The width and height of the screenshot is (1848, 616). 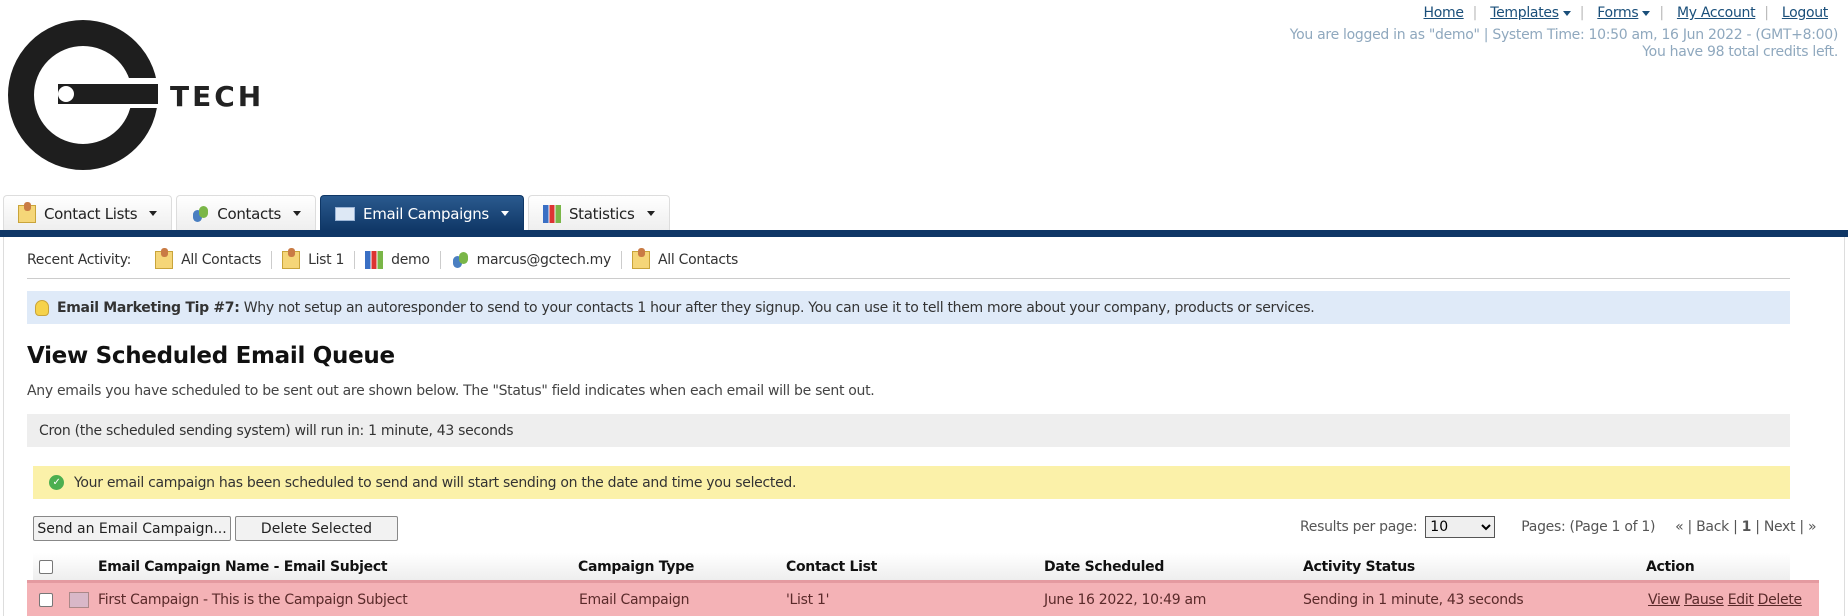 I want to click on nav-forms: Forms, so click(x=1617, y=13).